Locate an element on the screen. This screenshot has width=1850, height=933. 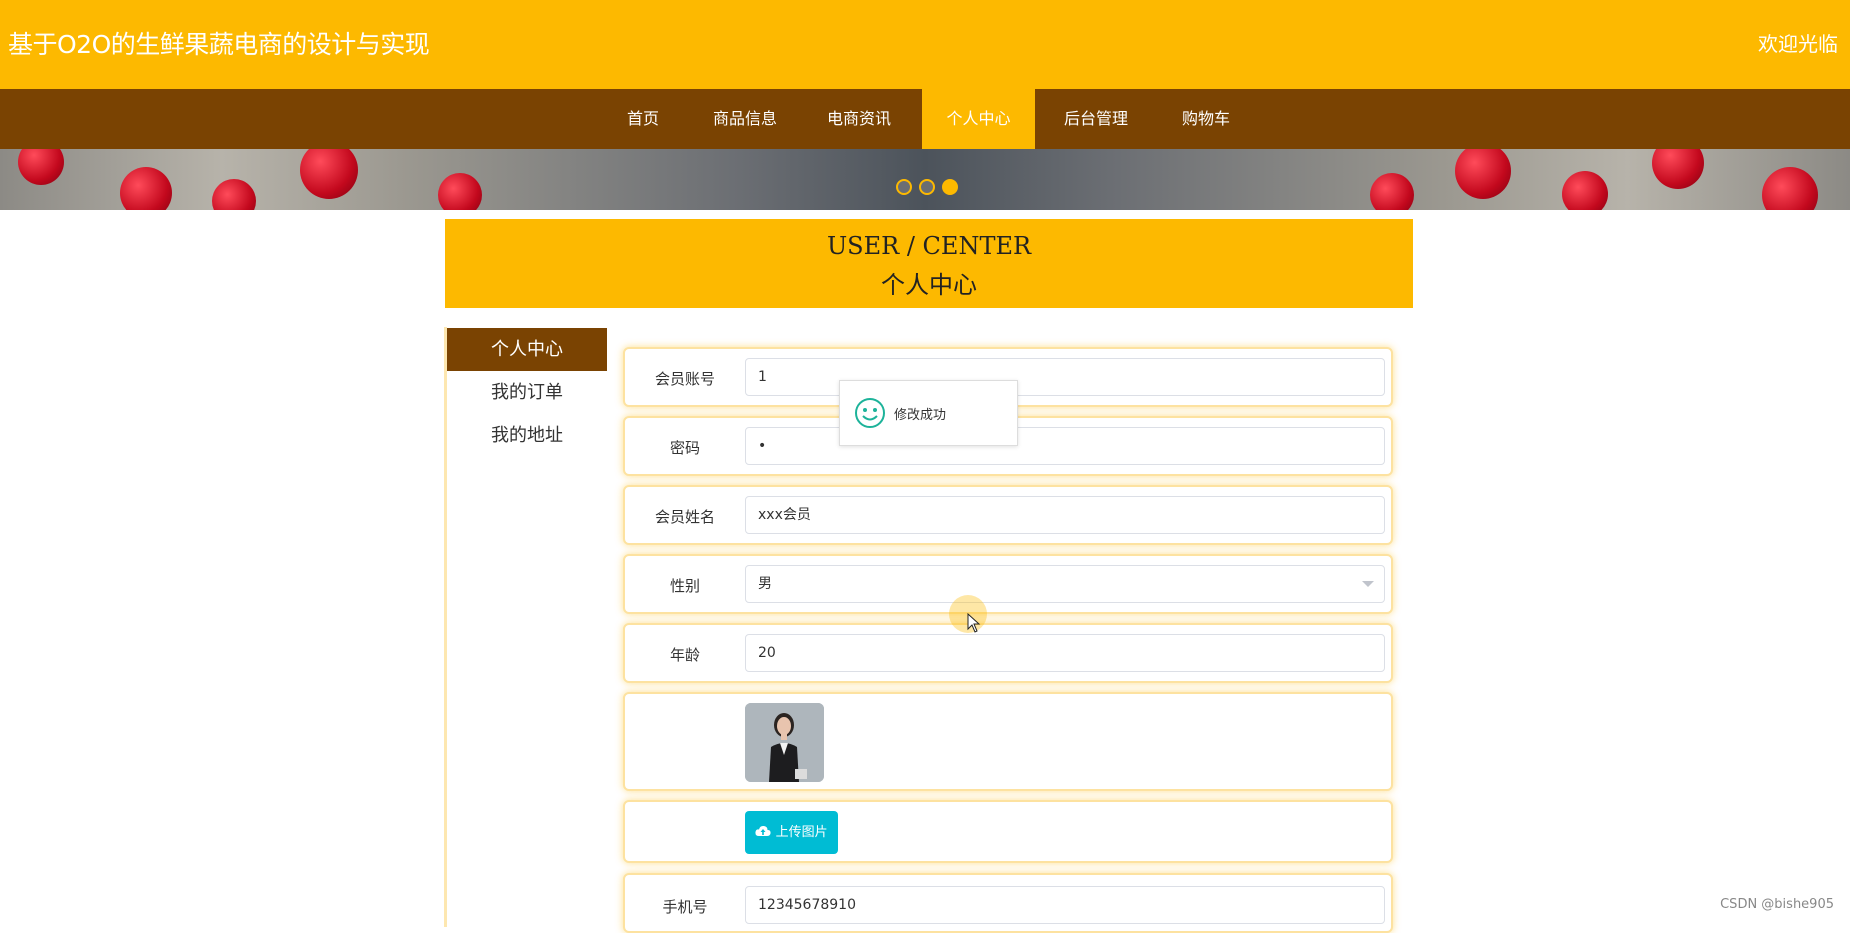
smile-icon is located at coordinates (870, 413).